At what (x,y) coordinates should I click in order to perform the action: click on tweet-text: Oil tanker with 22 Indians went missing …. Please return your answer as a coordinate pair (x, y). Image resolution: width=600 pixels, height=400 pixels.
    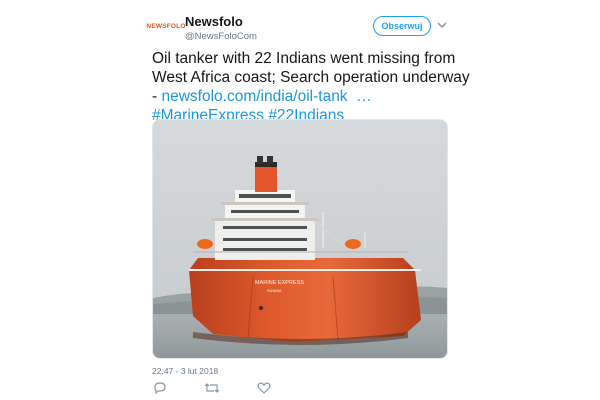
    Looking at the image, I should click on (311, 87).